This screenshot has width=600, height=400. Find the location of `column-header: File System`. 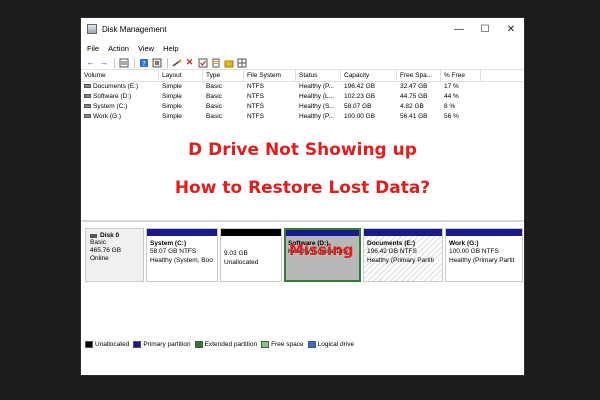

column-header: File System is located at coordinates (270, 75).